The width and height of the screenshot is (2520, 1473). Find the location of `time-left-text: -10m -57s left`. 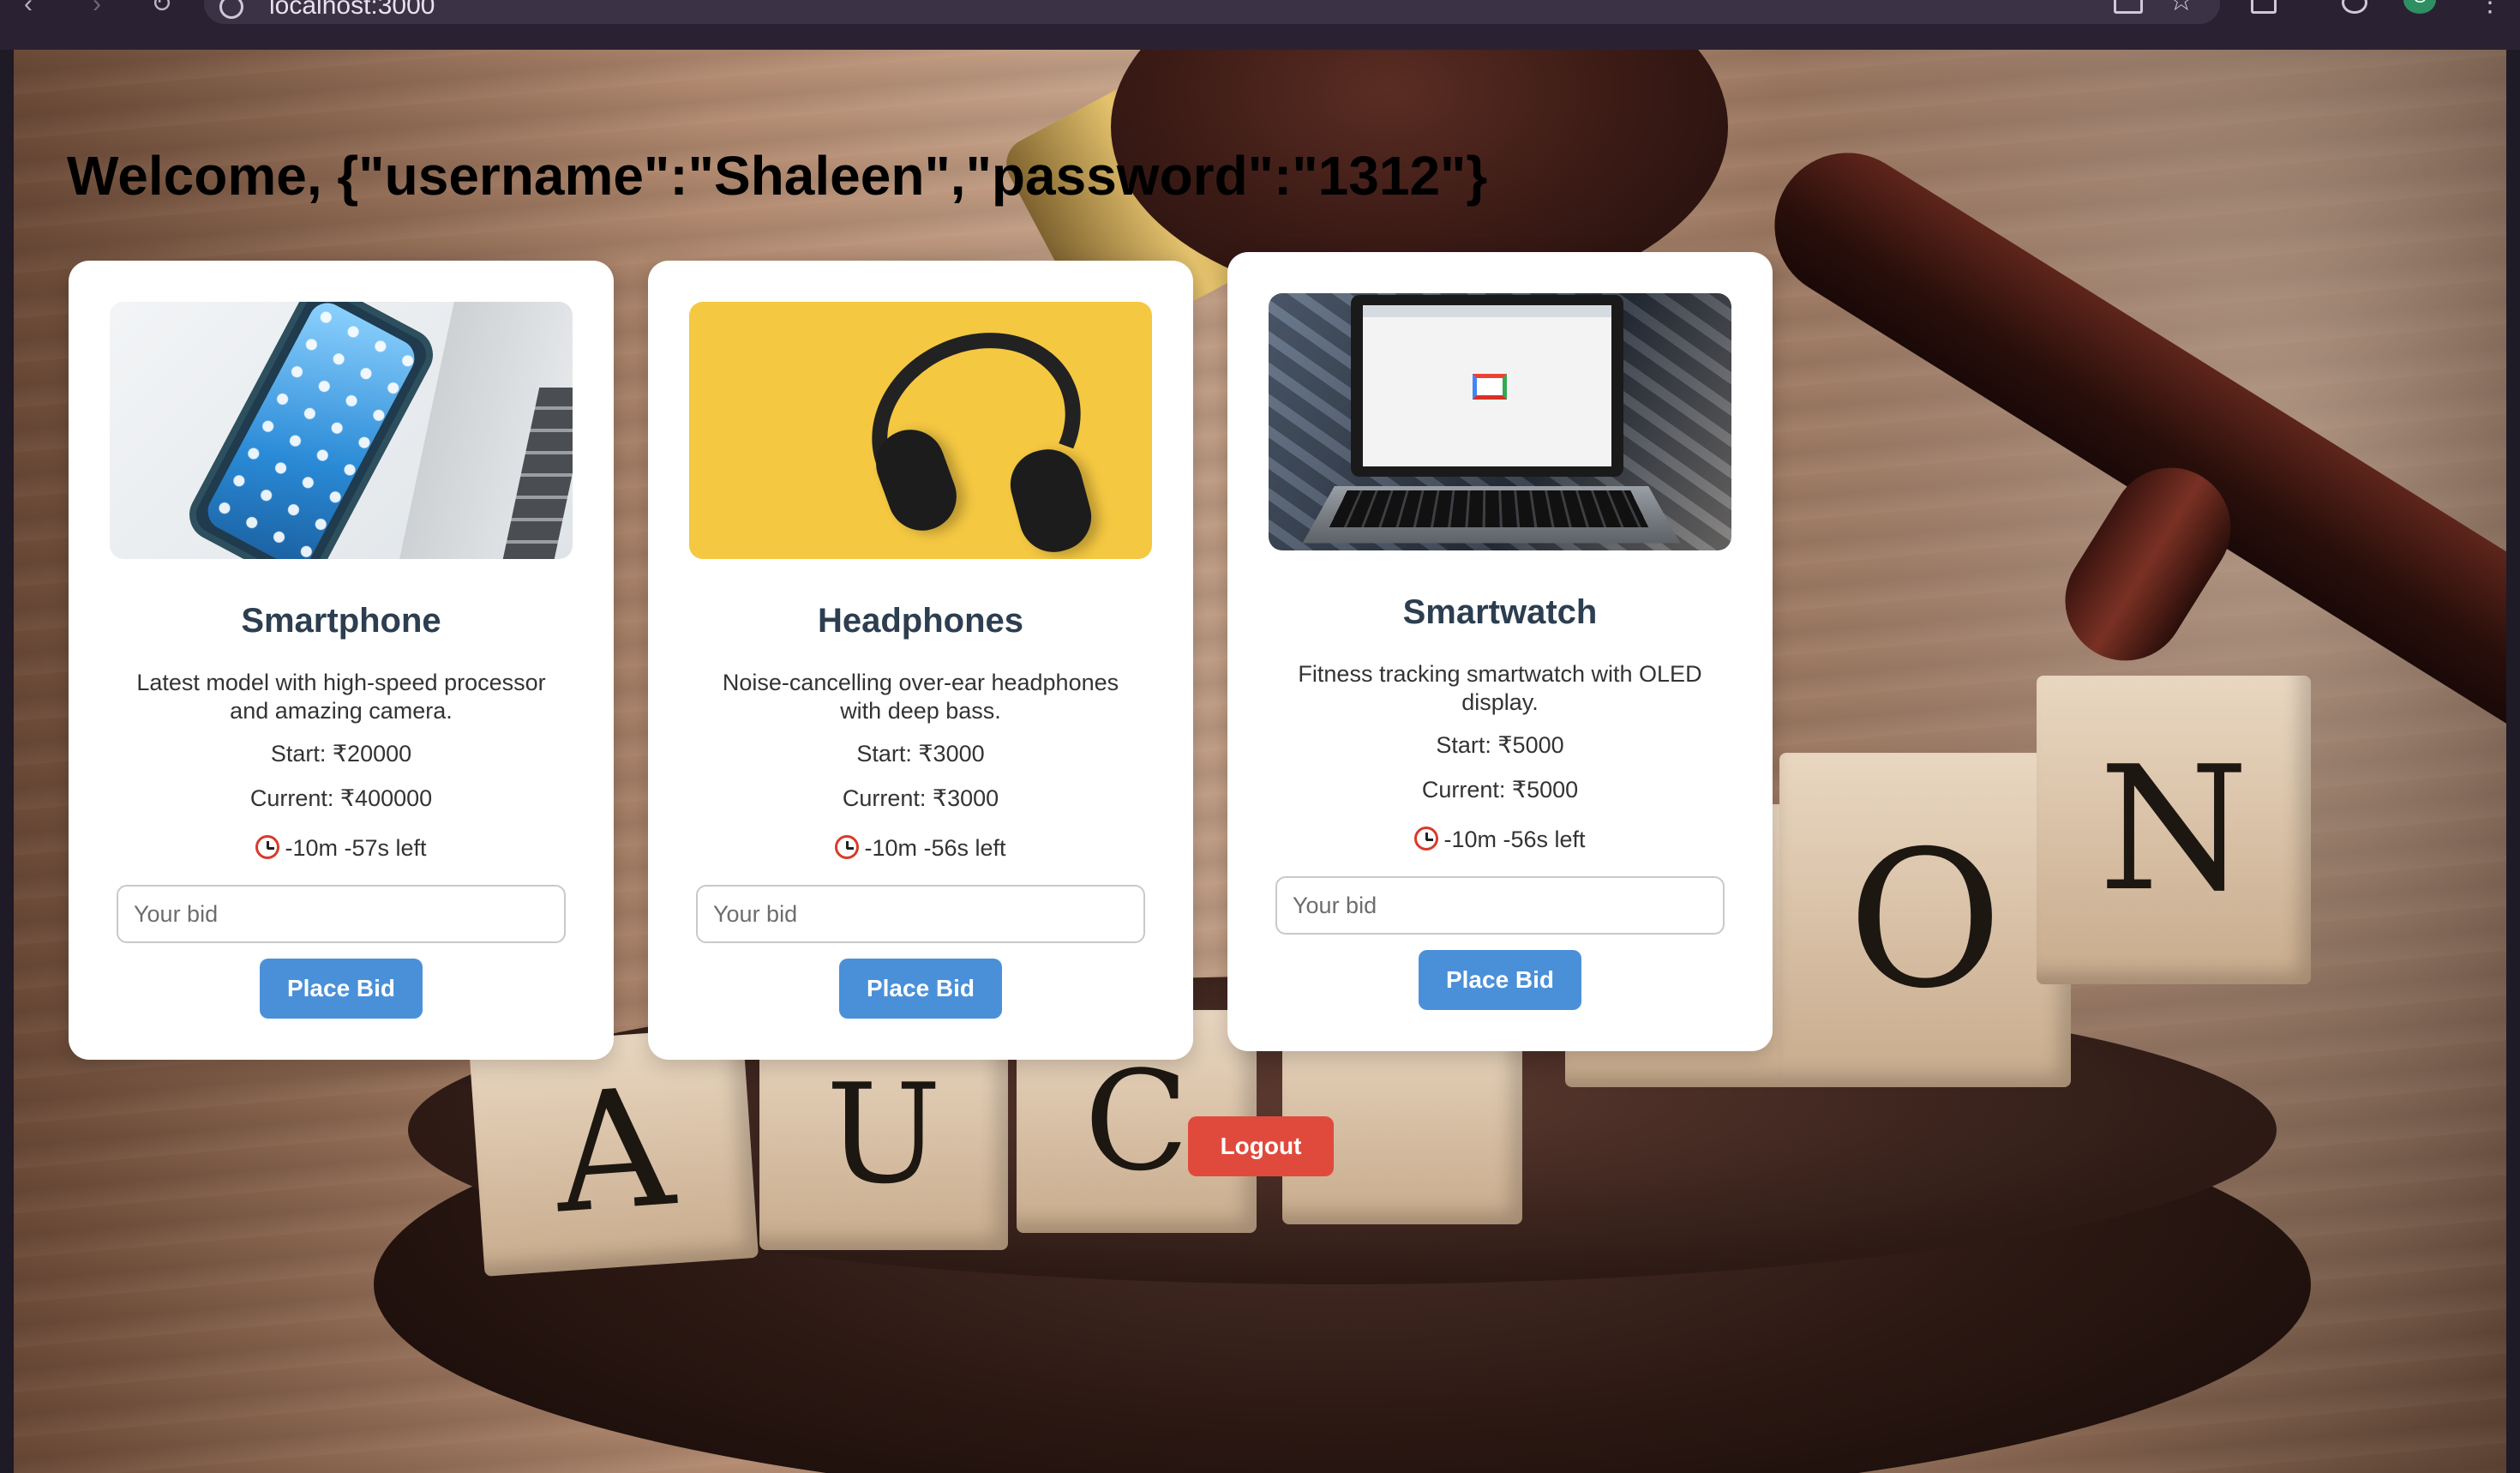

time-left-text: -10m -57s left is located at coordinates (356, 848).